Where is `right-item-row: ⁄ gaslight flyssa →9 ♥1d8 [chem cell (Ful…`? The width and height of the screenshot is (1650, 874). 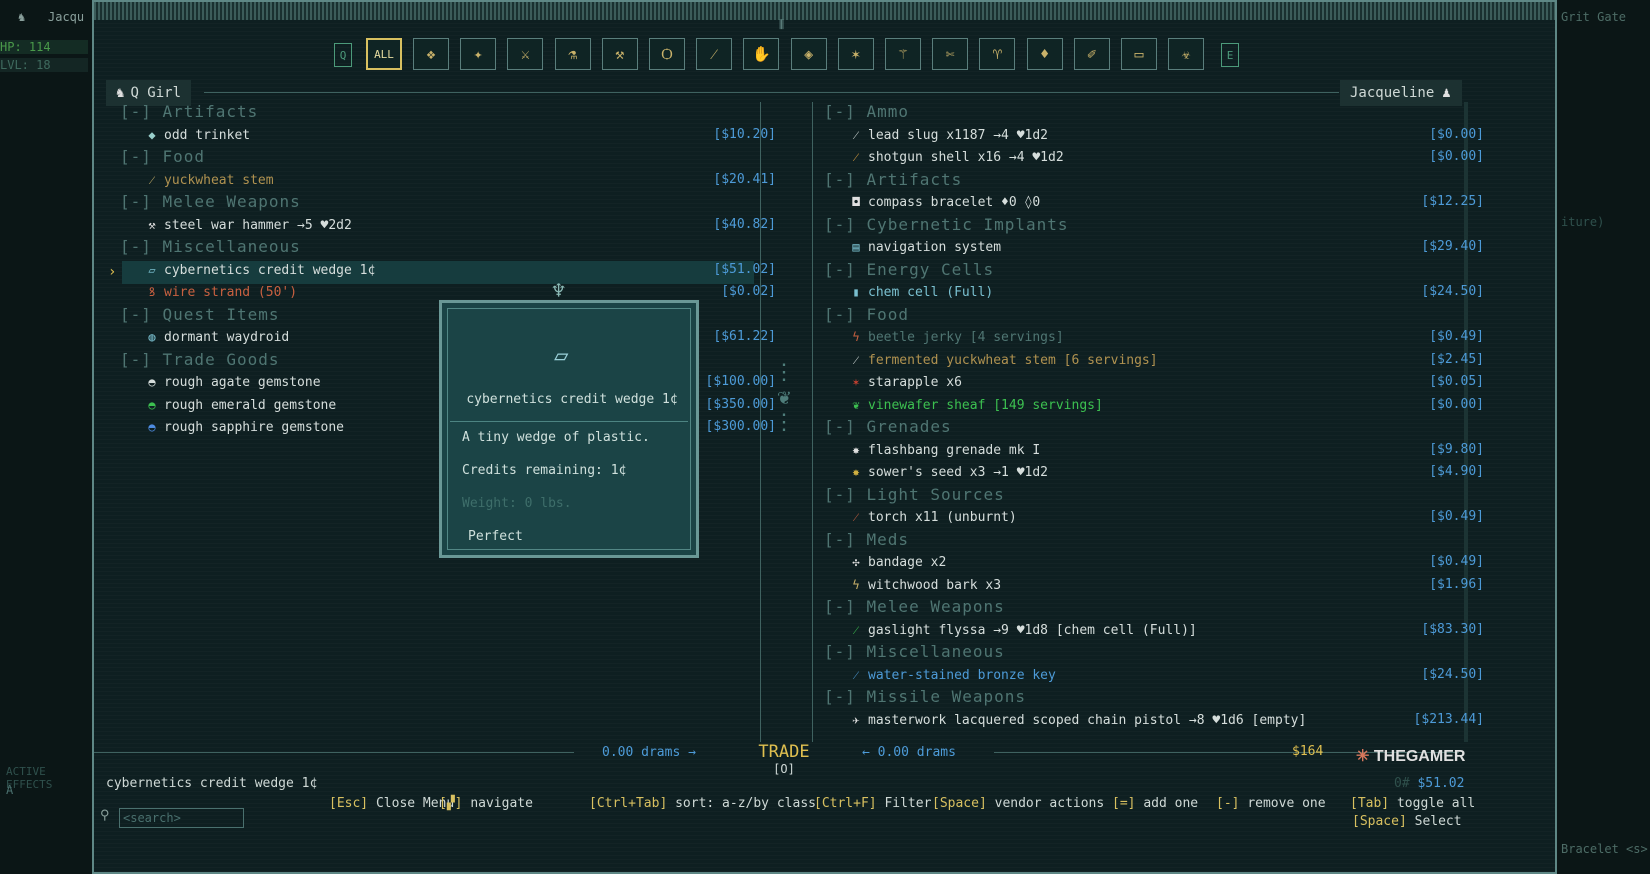 right-item-row: ⁄ gaslight flyssa →9 ♥1d8 [chem cell (Ful… is located at coordinates (1154, 630).